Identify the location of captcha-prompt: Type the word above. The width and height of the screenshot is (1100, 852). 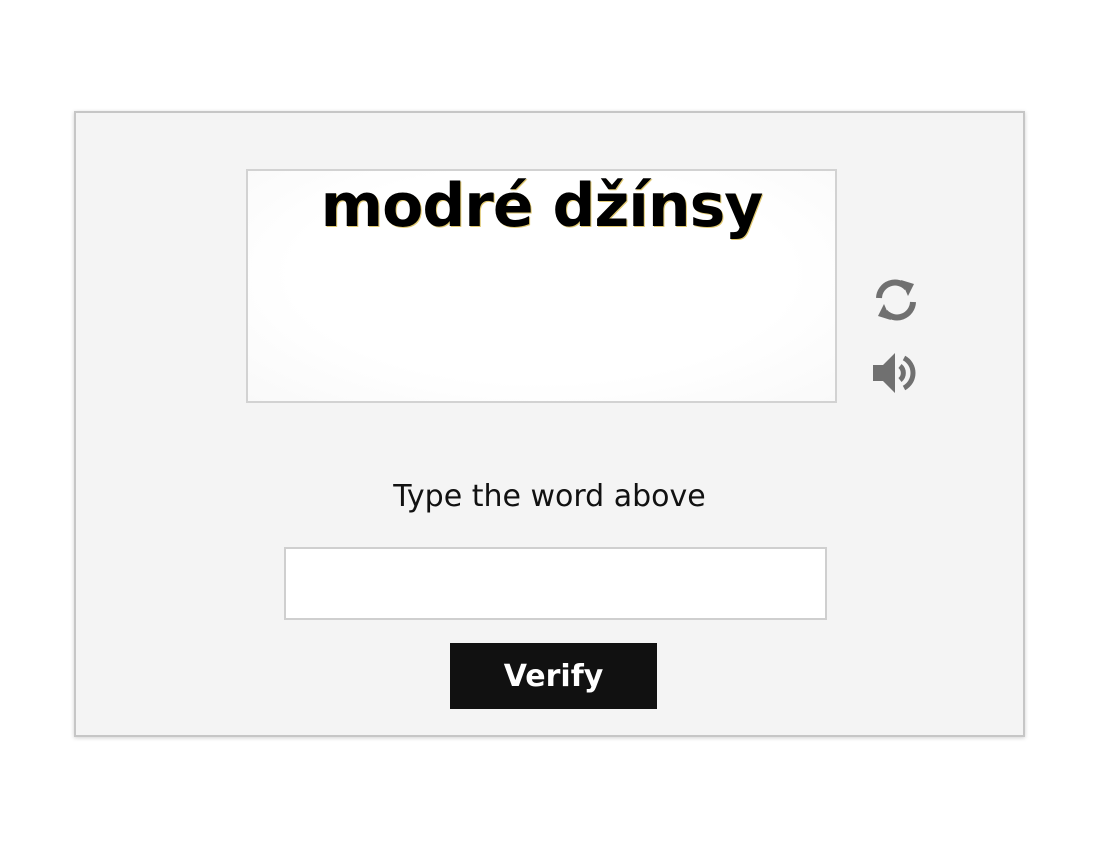
(549, 496).